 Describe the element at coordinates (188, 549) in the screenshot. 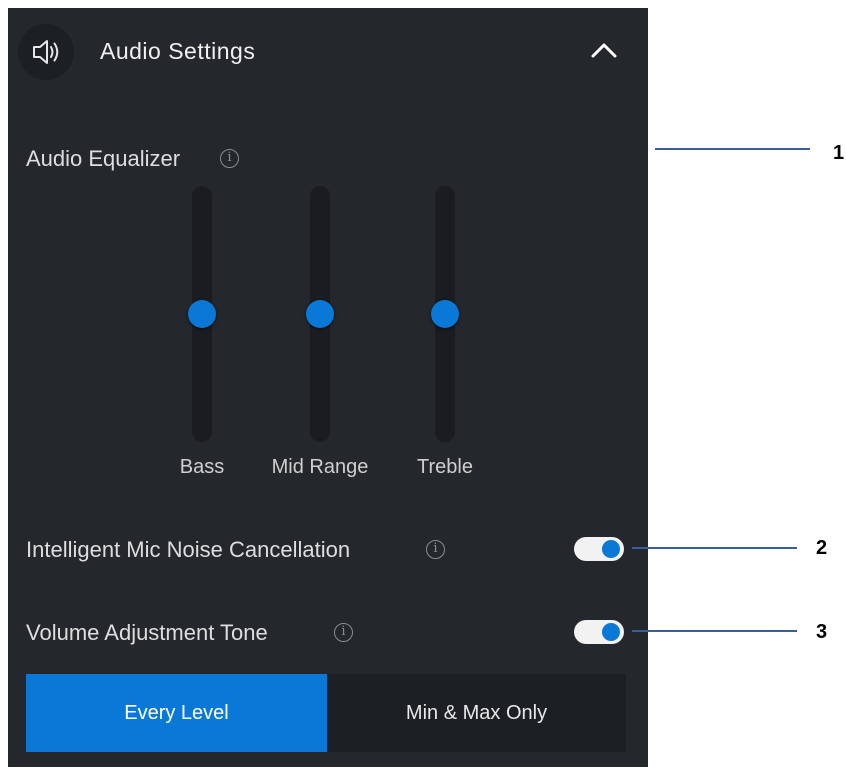

I see `mic-noise-label: Intelligent Mic Noise Cancellation` at that location.